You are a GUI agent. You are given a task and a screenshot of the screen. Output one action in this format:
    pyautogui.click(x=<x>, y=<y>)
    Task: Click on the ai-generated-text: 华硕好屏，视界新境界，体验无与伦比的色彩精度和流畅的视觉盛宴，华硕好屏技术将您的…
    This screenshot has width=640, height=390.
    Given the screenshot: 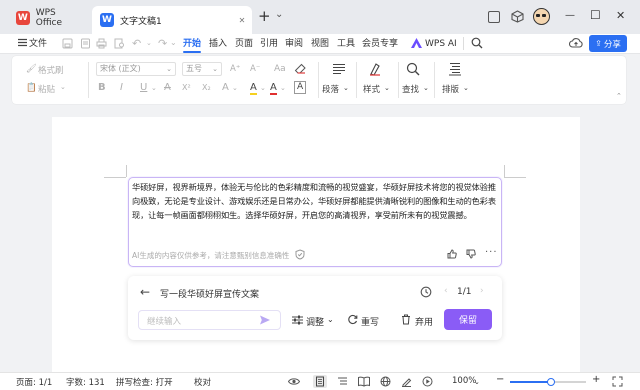 What is the action you would take?
    pyautogui.click(x=316, y=201)
    